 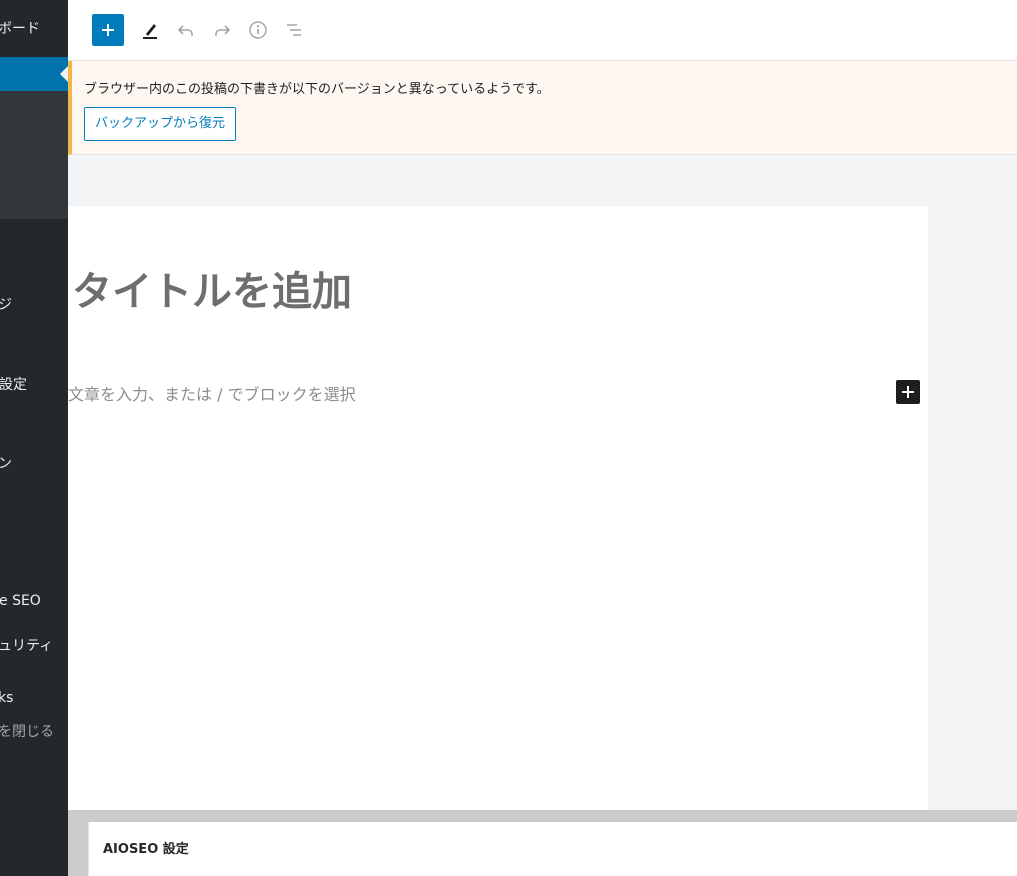 I want to click on redo-icon, so click(x=223, y=30).